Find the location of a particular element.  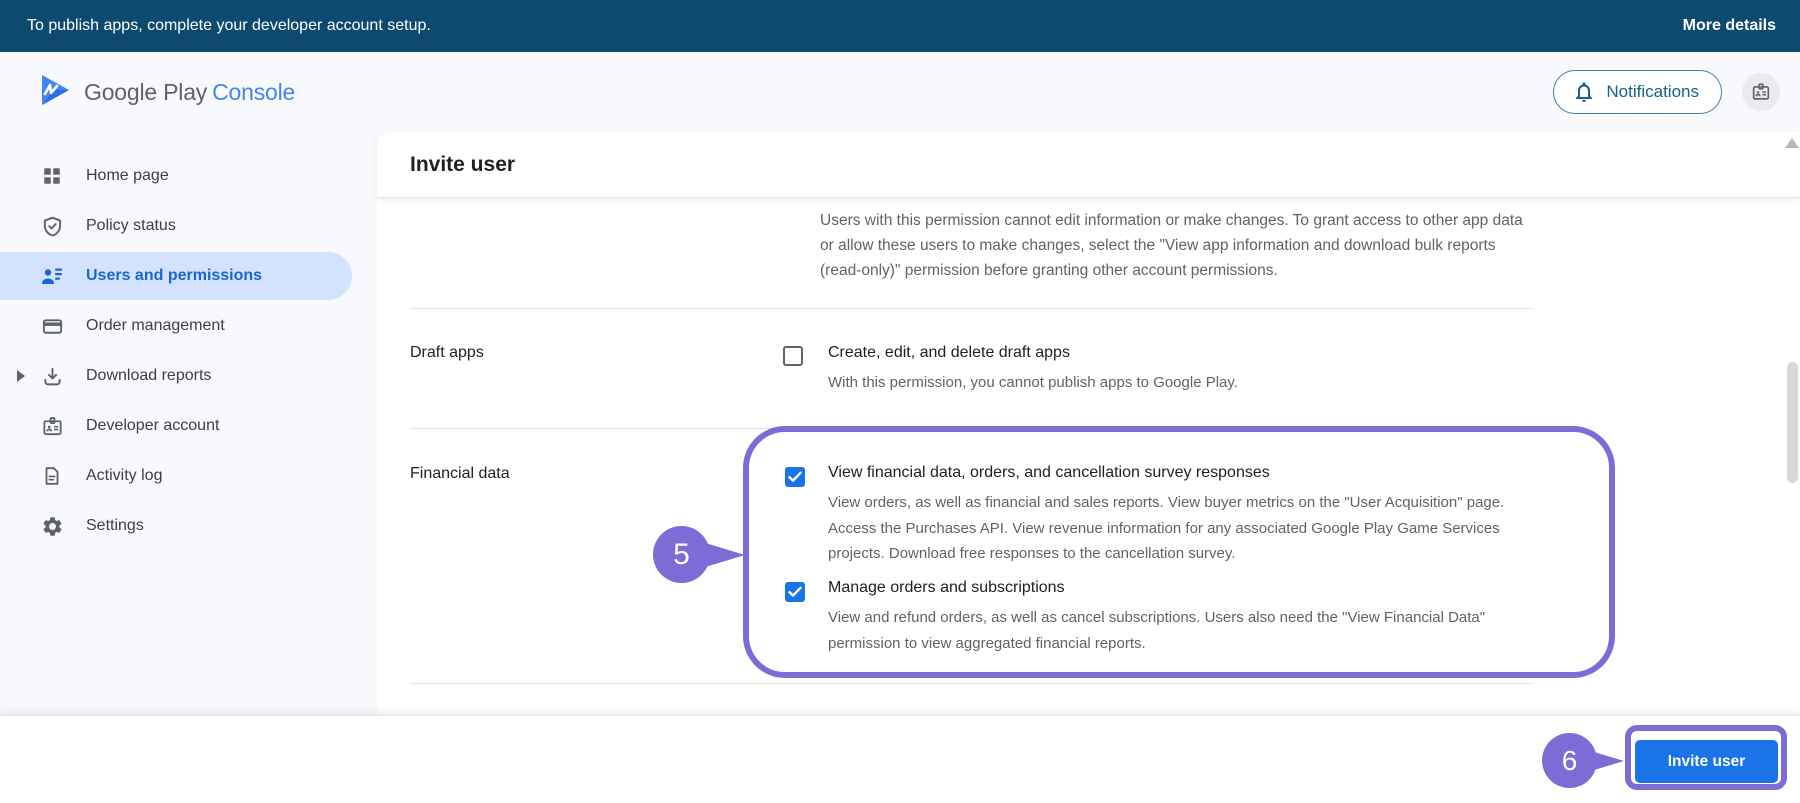

sidebar-item-users-and-permissions: Users and permissions is located at coordinates (176, 276).